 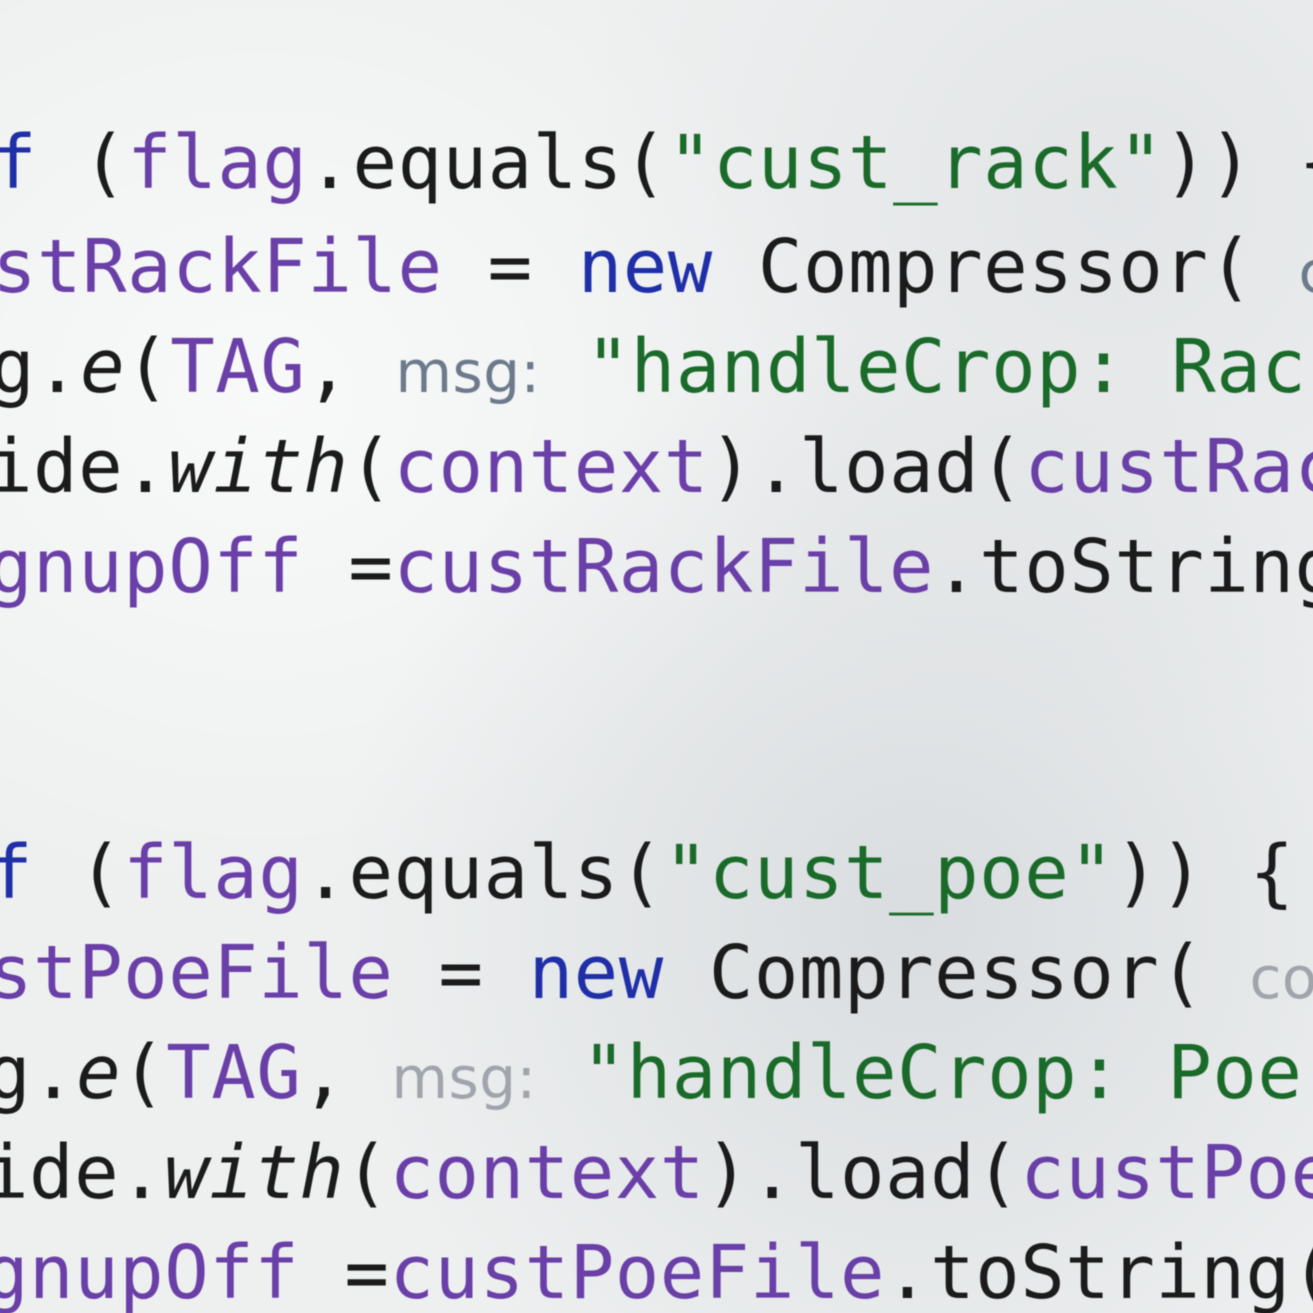 I want to click on code-line-cust-rack-file-assign: stRackFile = new Compressor( context: t, so click(x=656, y=267).